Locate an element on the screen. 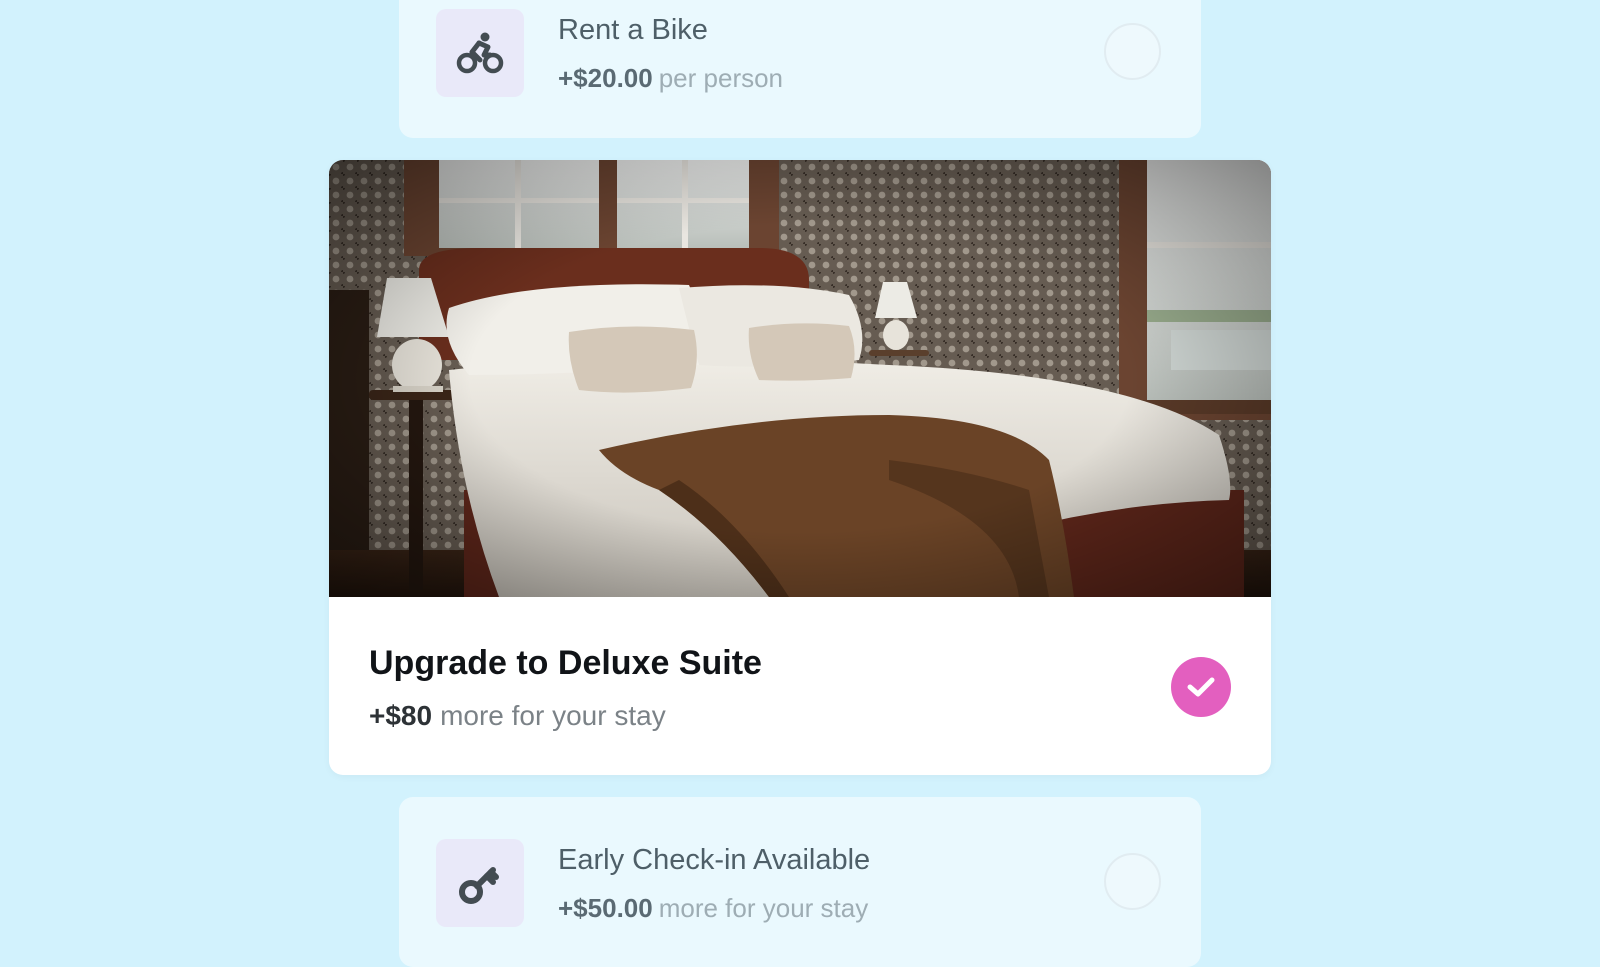 The width and height of the screenshot is (1600, 967). addon-title: Rent a Bike is located at coordinates (633, 30).